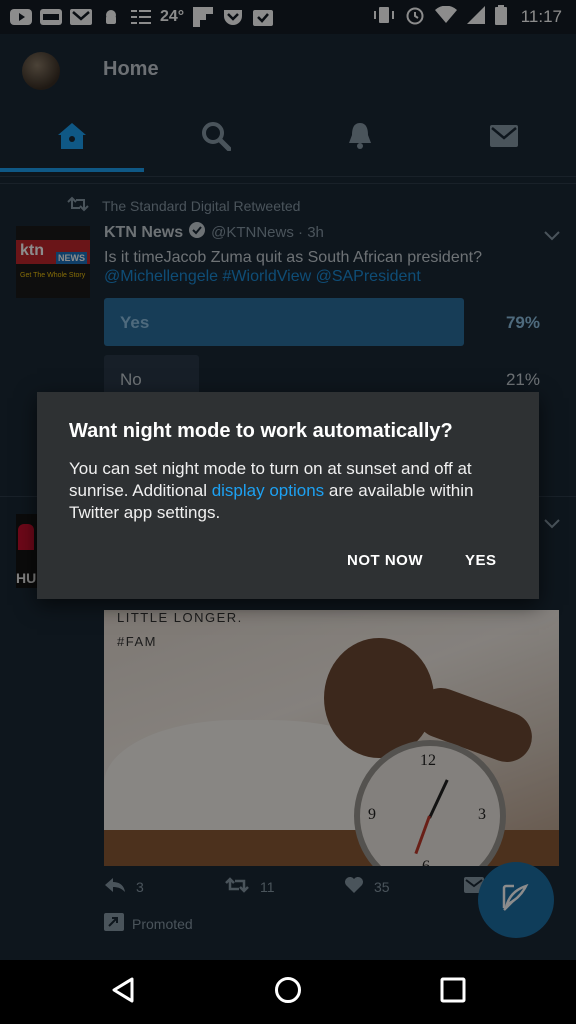  What do you see at coordinates (481, 560) in the screenshot?
I see `yes-button: YES` at bounding box center [481, 560].